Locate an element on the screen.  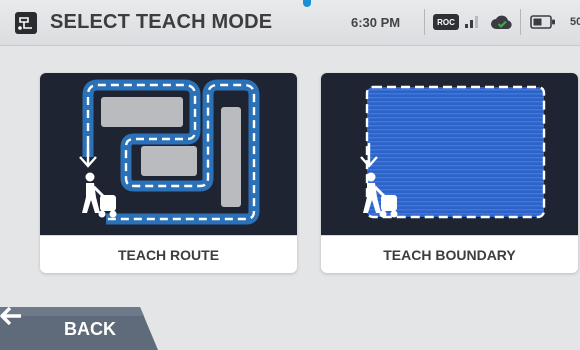
teach-route-label: TEACH ROUTE is located at coordinates (168, 254).